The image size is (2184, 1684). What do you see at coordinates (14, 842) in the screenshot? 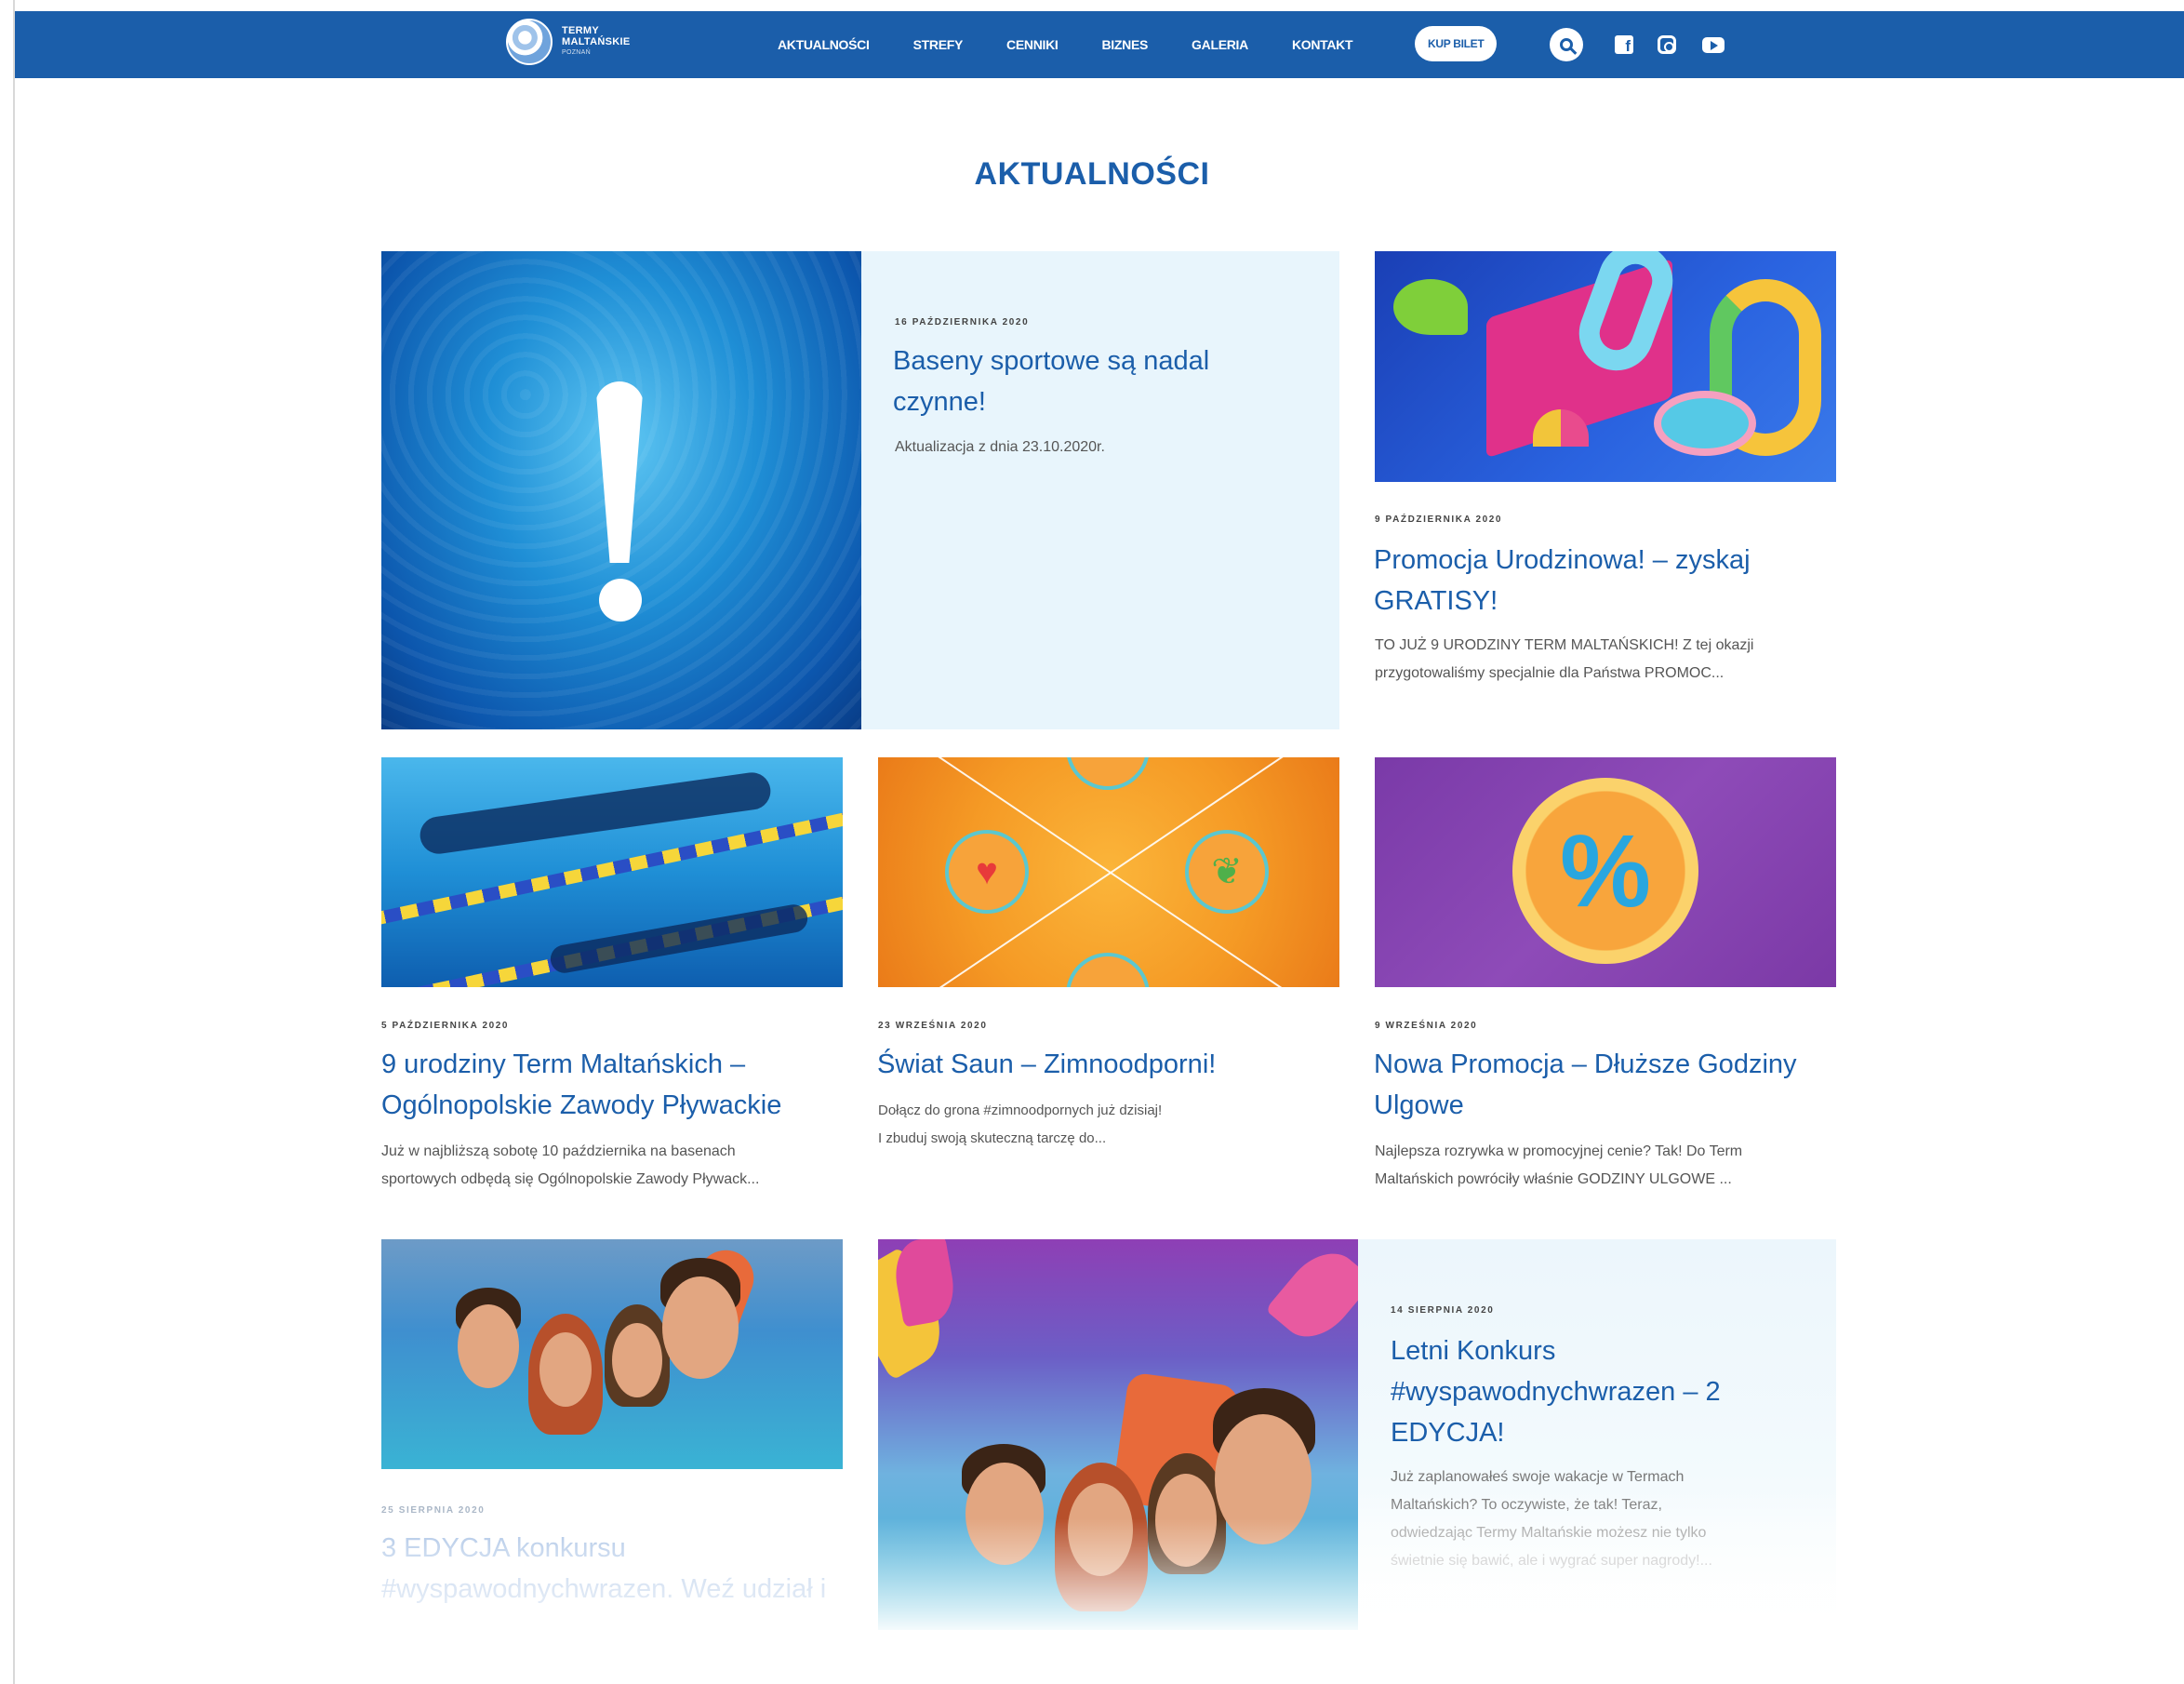
I see `page-frame-border` at bounding box center [14, 842].